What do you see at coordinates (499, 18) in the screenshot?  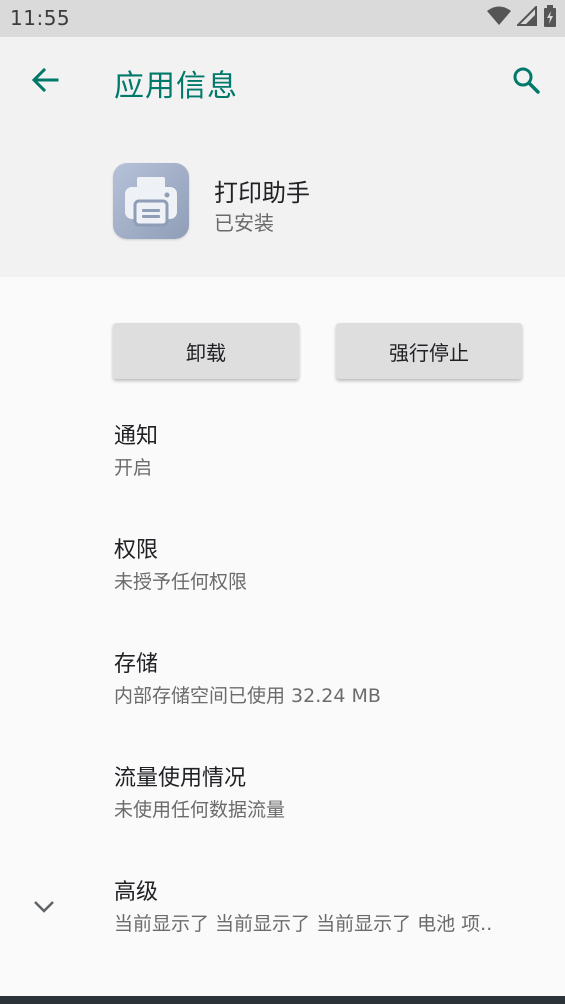 I see `wifi-icon` at bounding box center [499, 18].